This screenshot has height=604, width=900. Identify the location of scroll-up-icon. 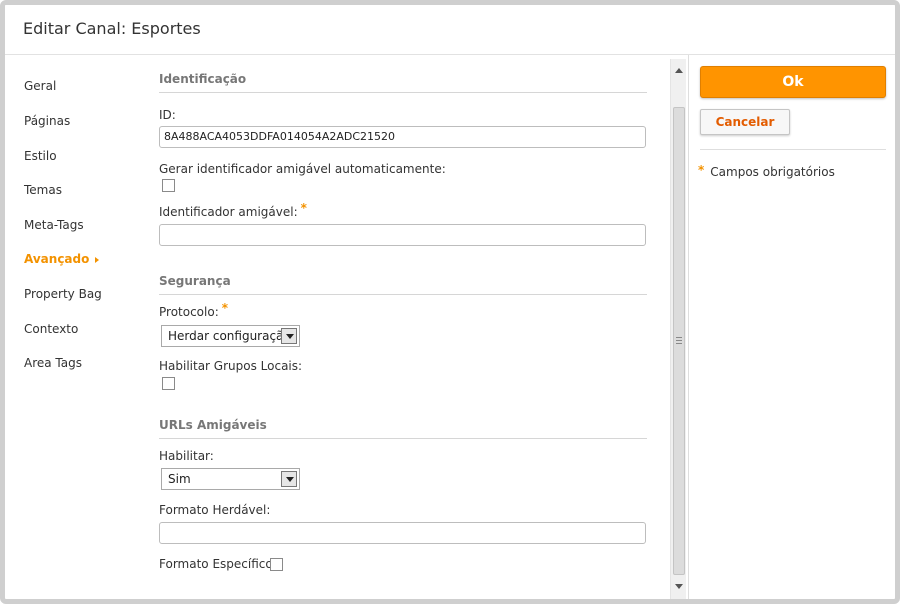
(679, 70).